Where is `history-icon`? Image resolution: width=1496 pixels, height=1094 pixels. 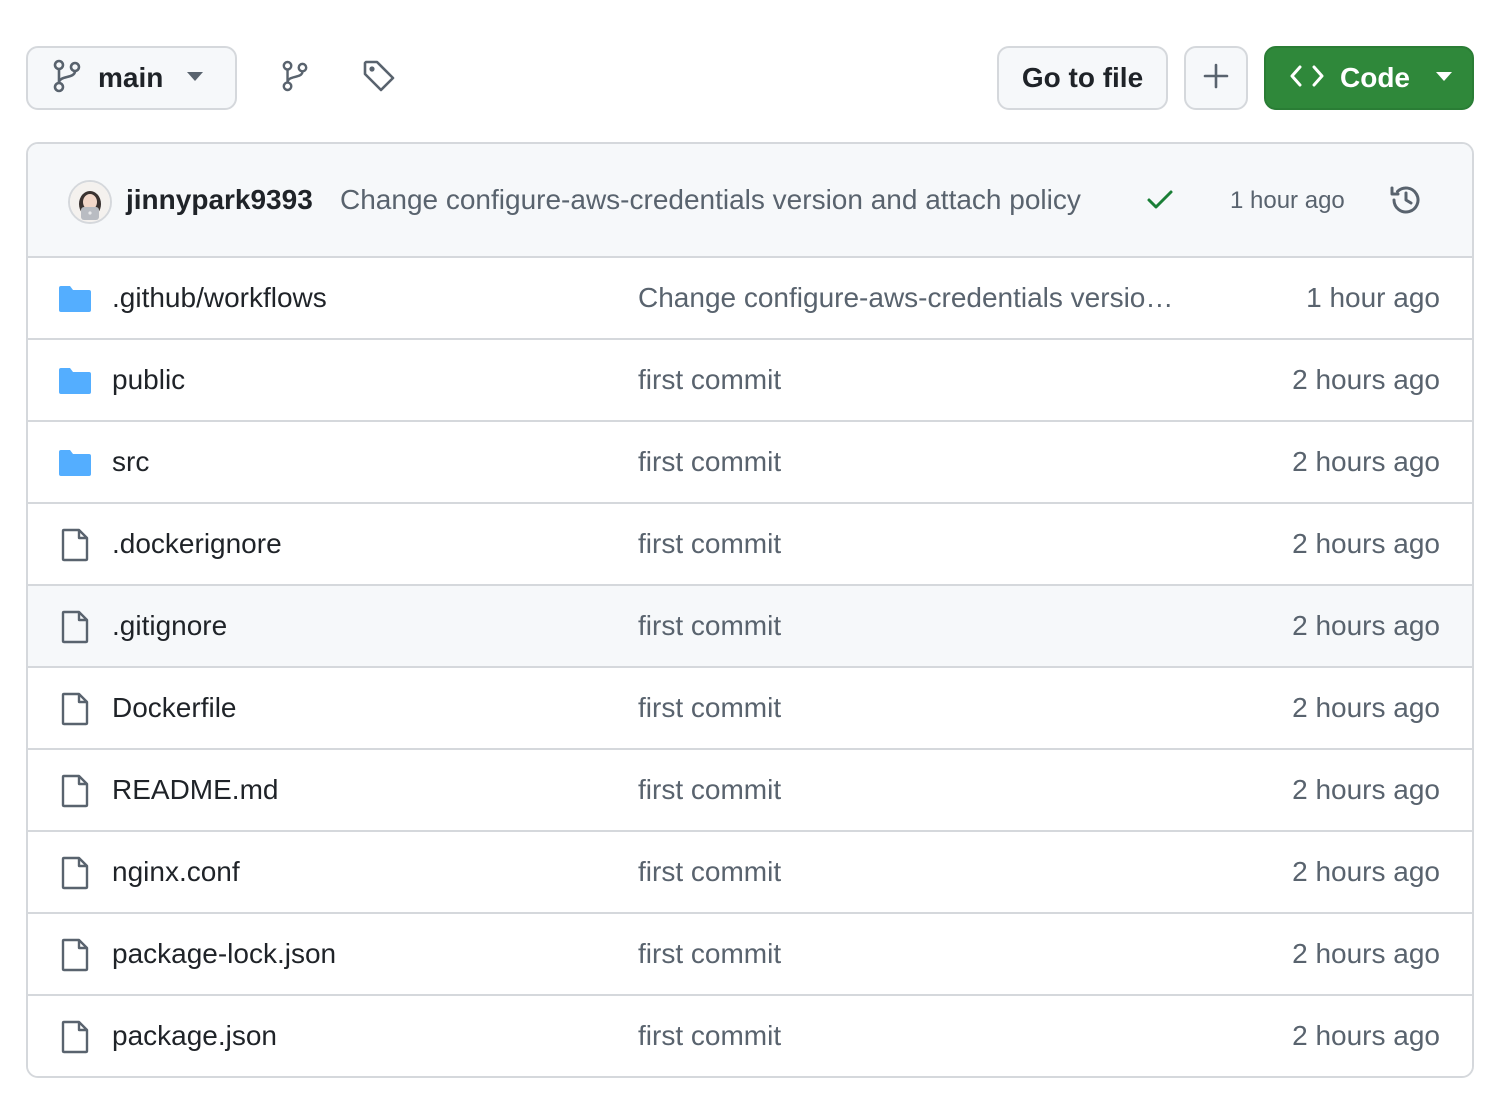
history-icon is located at coordinates (1406, 202).